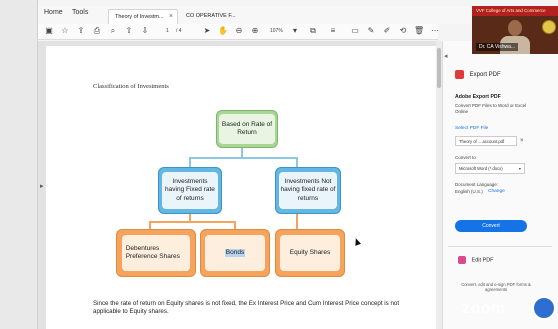 The image size is (558, 329). Describe the element at coordinates (469, 191) in the screenshot. I see `document-language-value: English (U.S.)` at that location.